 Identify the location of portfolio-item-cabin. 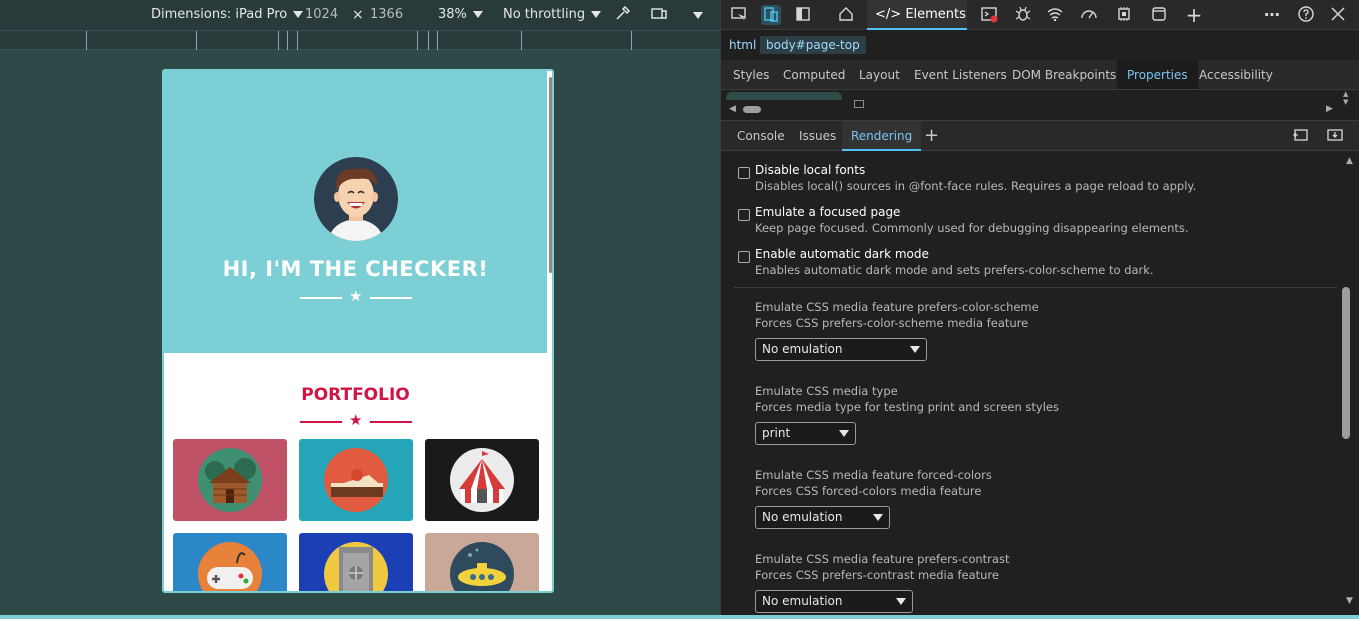
(230, 480).